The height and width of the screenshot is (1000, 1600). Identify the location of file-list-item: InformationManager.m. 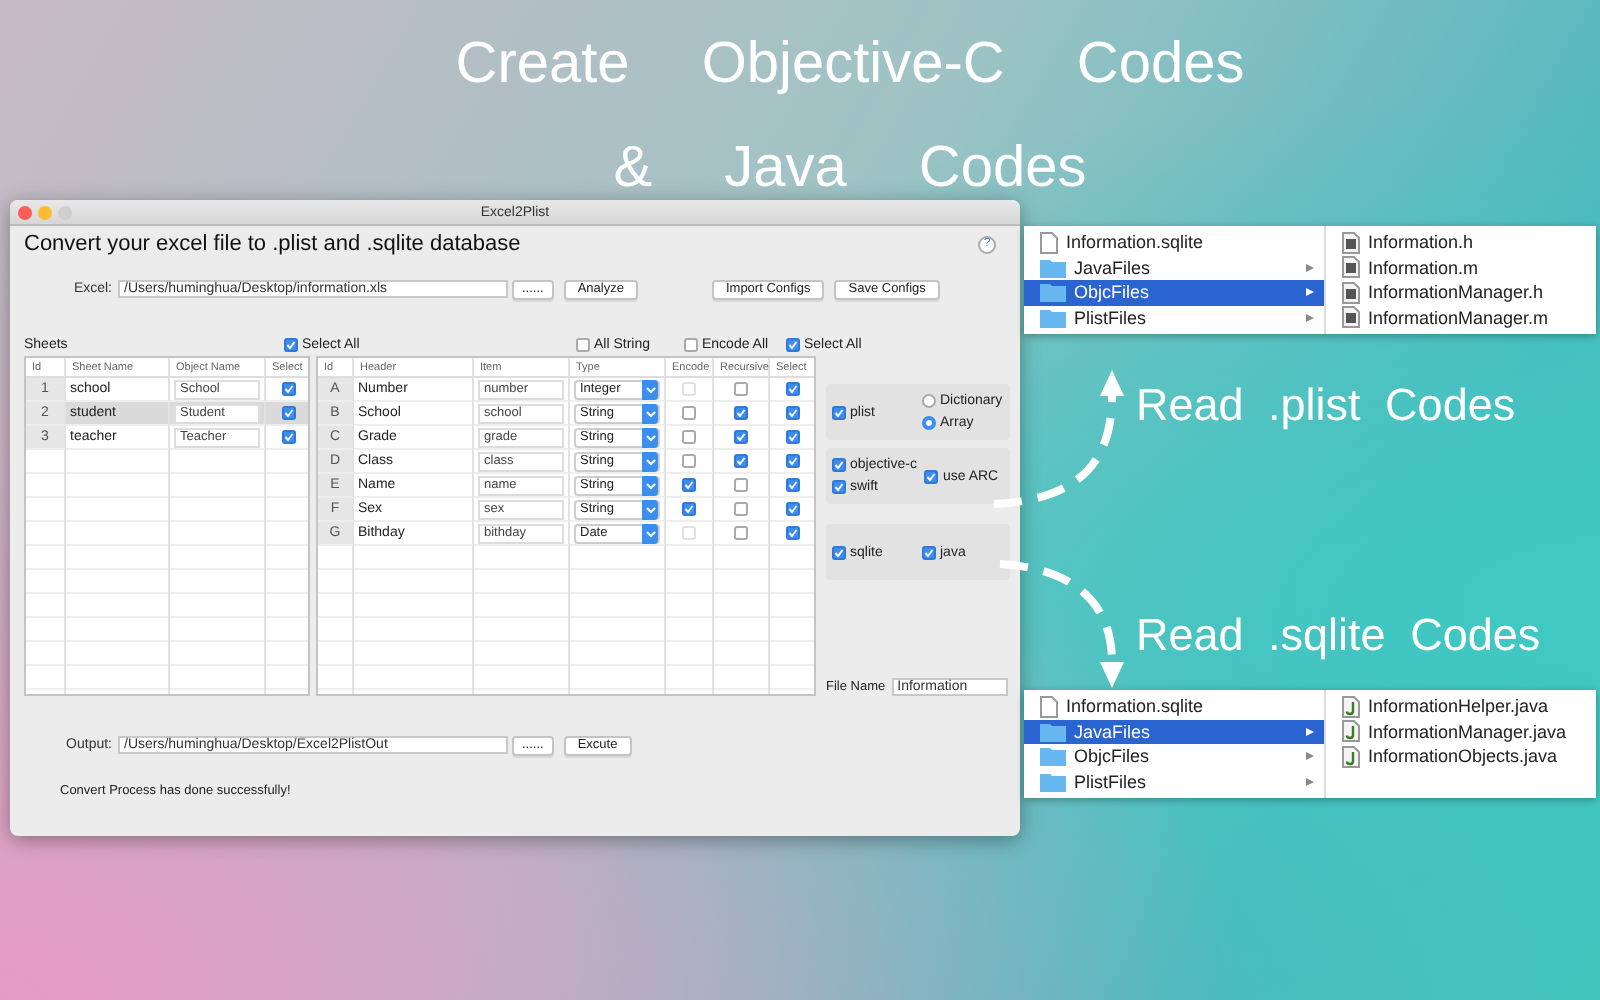
(1461, 317).